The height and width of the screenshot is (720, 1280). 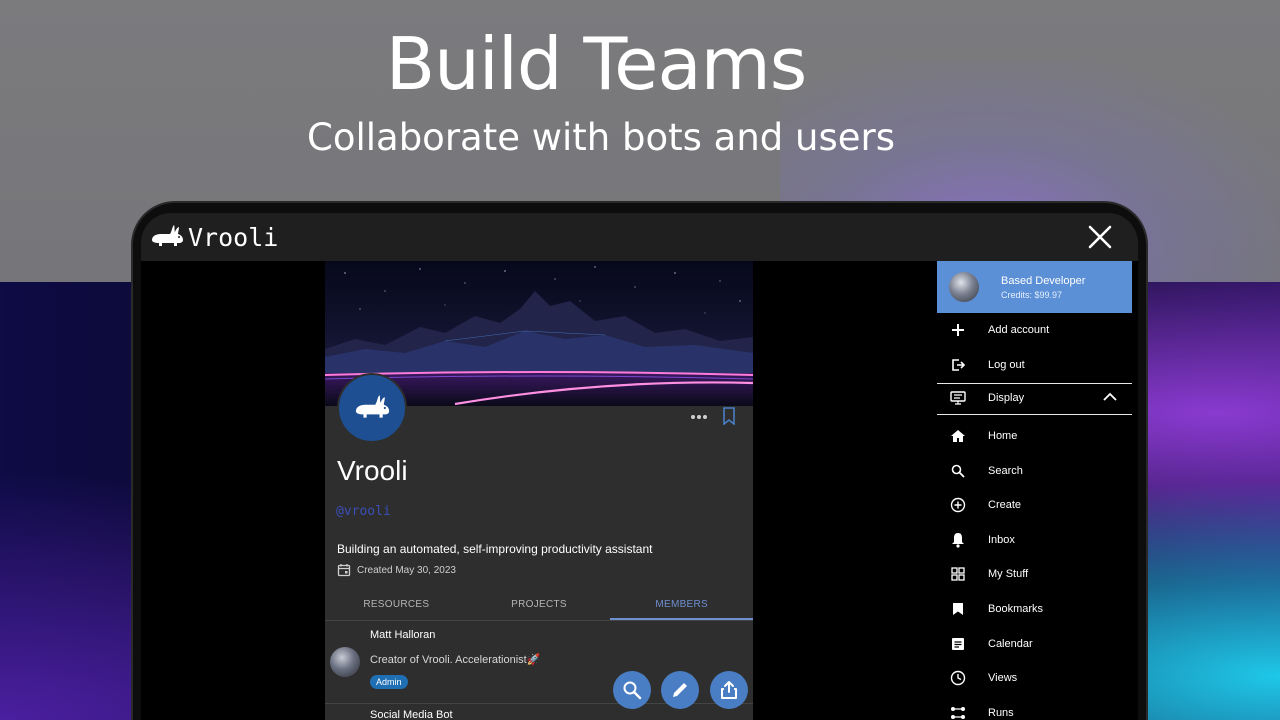 I want to click on share-icon, so click(x=729, y=690).